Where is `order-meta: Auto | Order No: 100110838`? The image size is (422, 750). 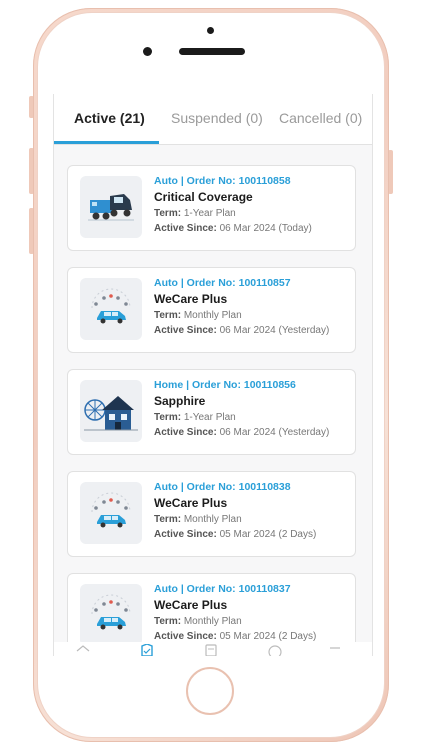
order-meta: Auto | Order No: 100110838 is located at coordinates (222, 487).